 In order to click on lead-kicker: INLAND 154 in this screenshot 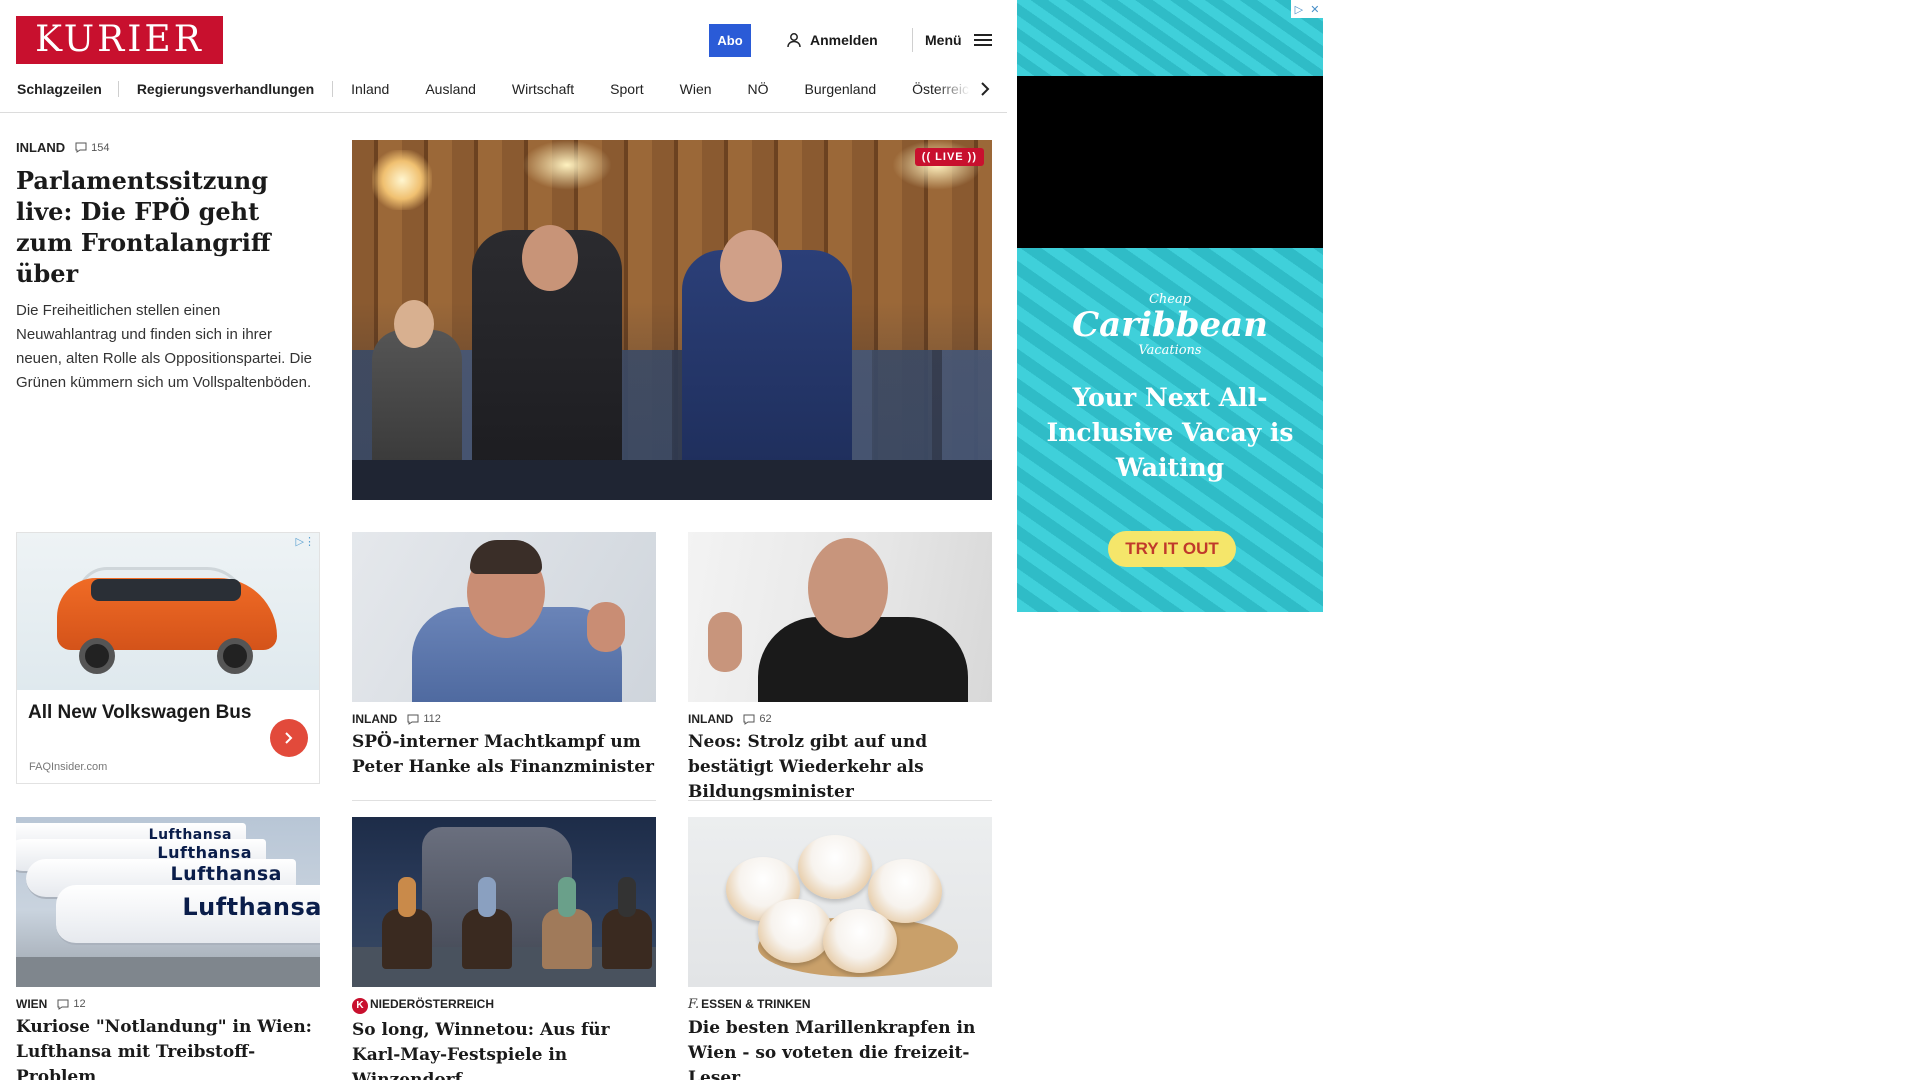, I will do `click(166, 147)`.